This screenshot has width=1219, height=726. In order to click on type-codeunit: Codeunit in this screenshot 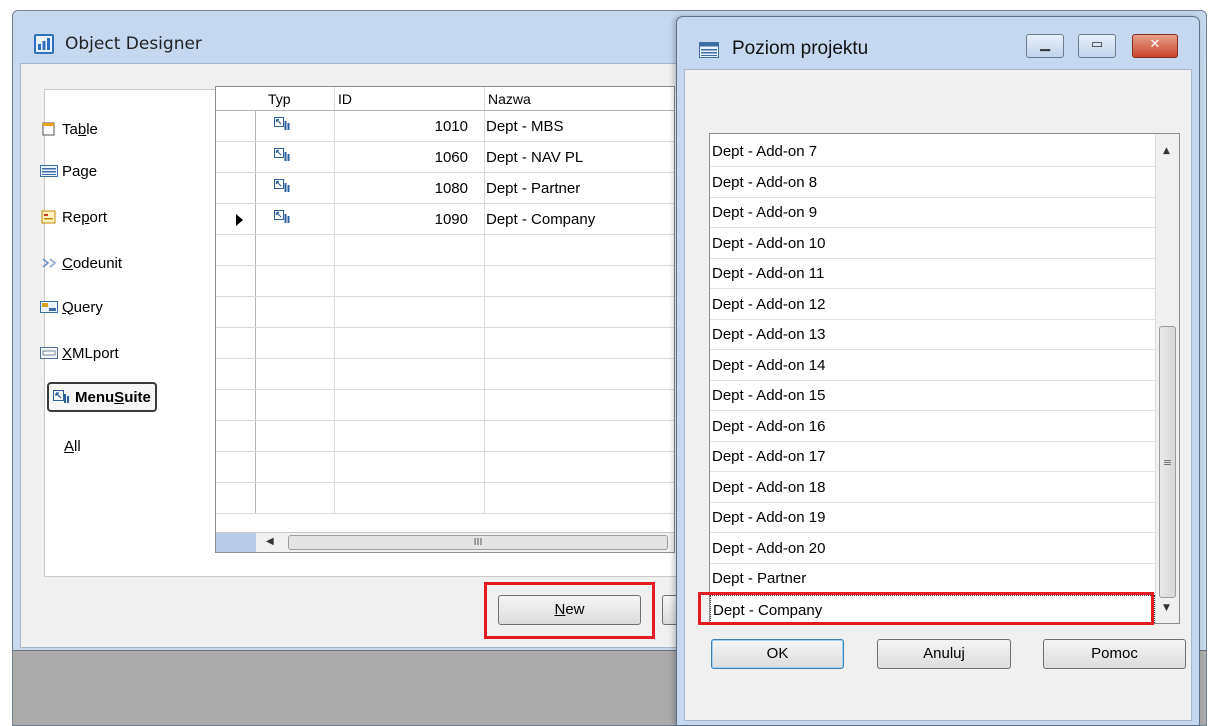, I will do `click(81, 263)`.